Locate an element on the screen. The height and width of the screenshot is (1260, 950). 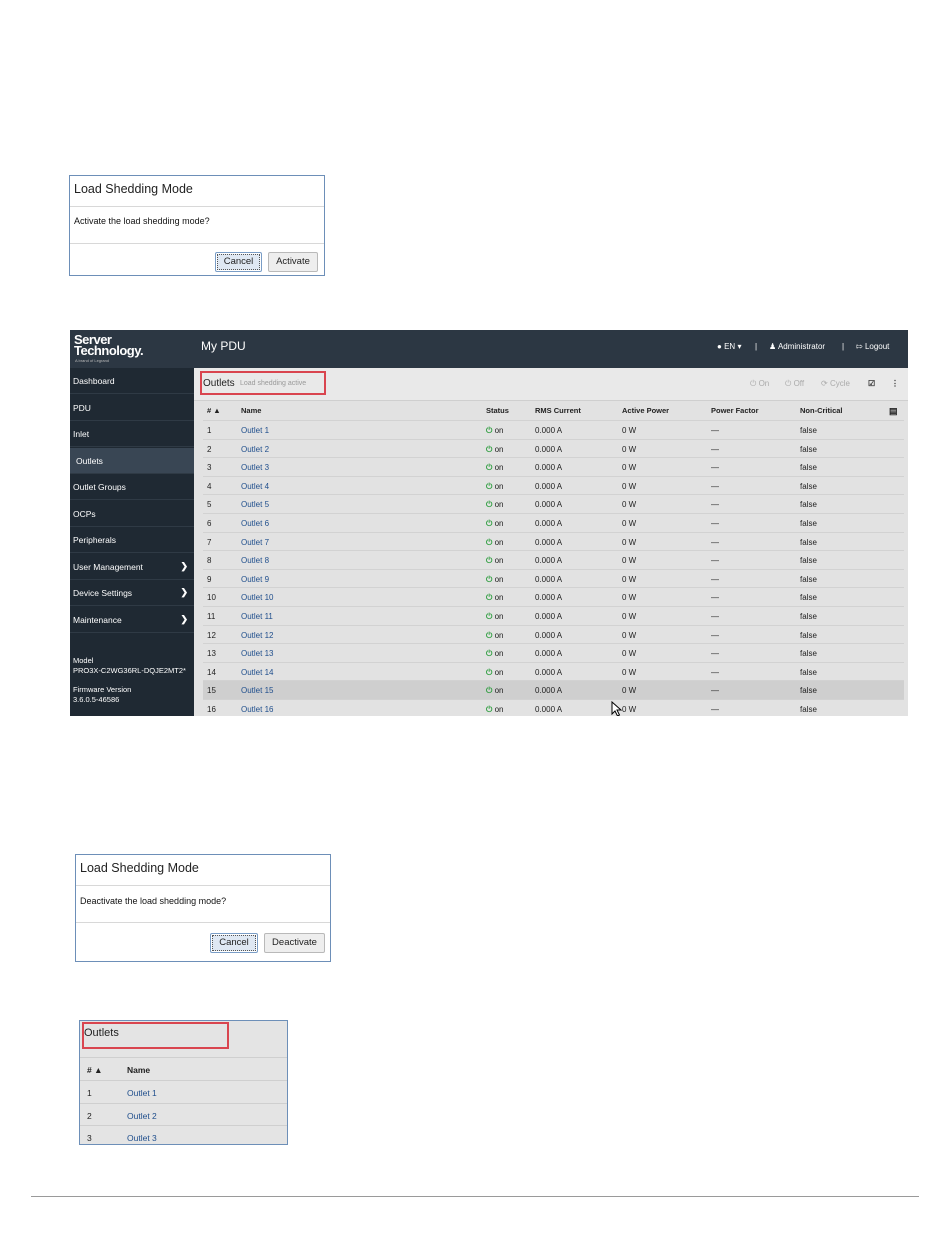
columns-icon: ▤ is located at coordinates (893, 411).